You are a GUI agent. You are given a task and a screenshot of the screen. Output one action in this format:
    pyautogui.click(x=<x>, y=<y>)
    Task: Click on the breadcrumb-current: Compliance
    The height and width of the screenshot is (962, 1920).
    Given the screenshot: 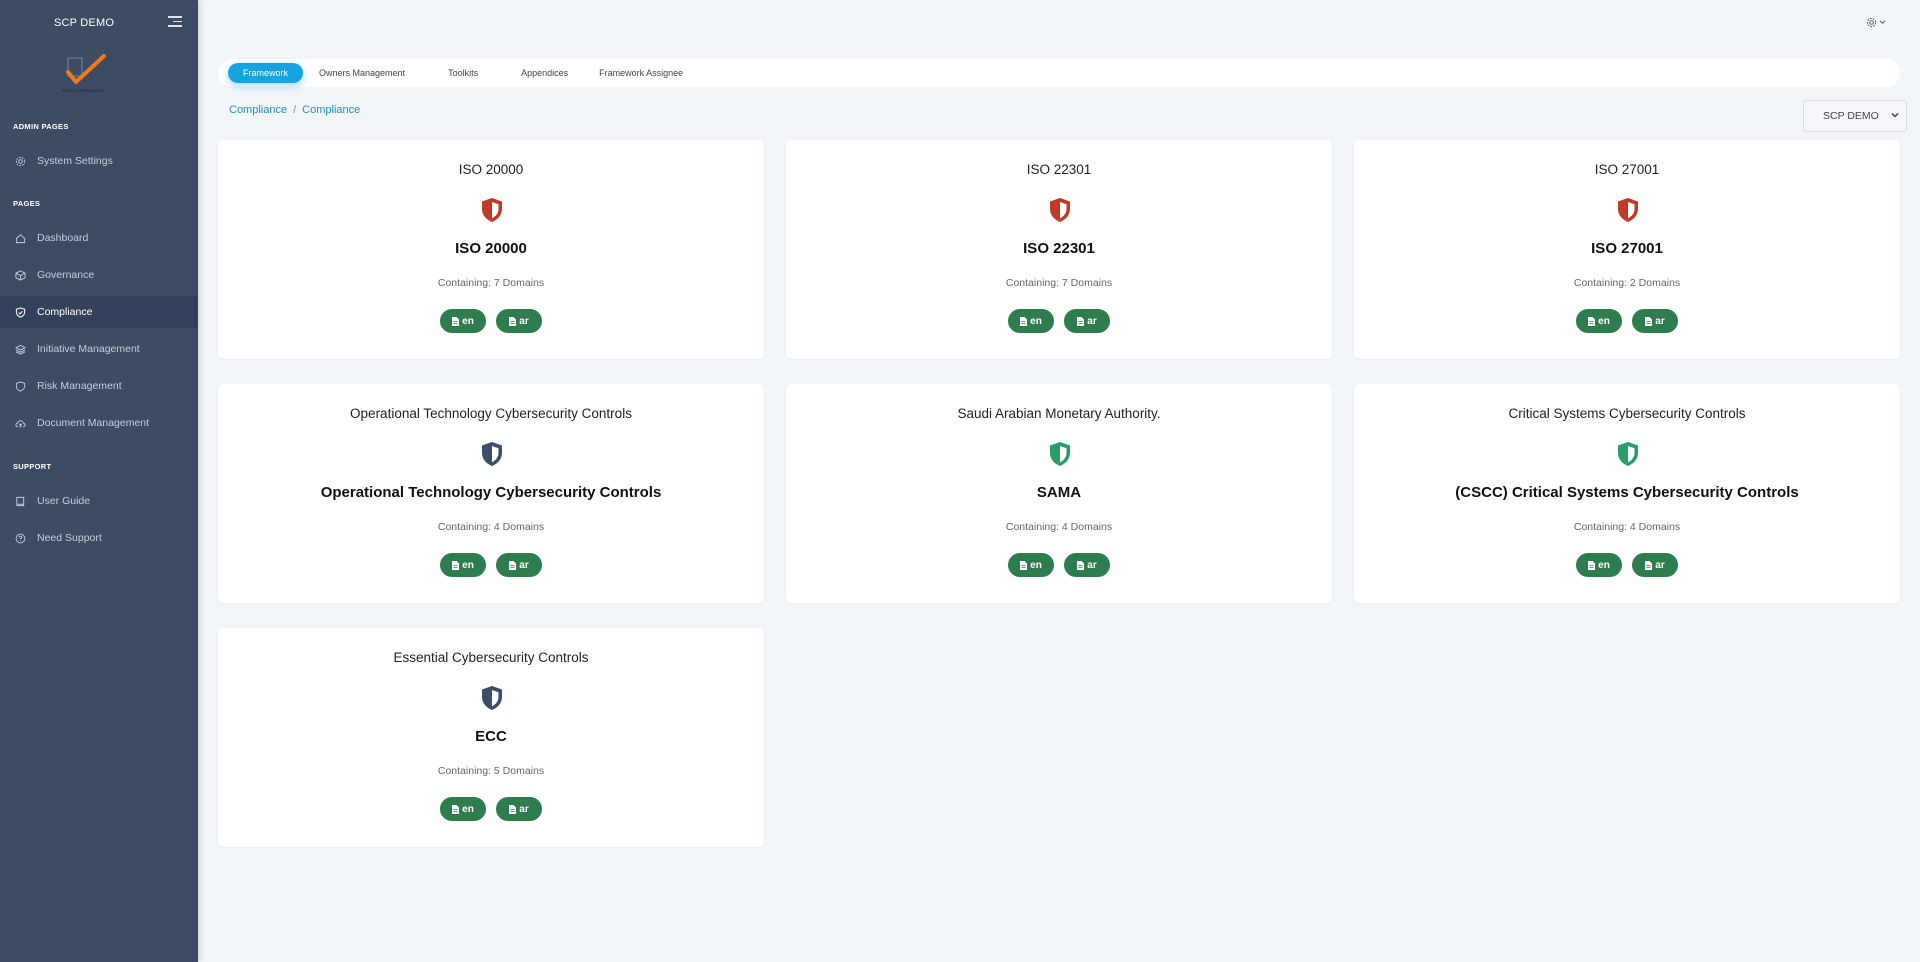 What is the action you would take?
    pyautogui.click(x=331, y=110)
    